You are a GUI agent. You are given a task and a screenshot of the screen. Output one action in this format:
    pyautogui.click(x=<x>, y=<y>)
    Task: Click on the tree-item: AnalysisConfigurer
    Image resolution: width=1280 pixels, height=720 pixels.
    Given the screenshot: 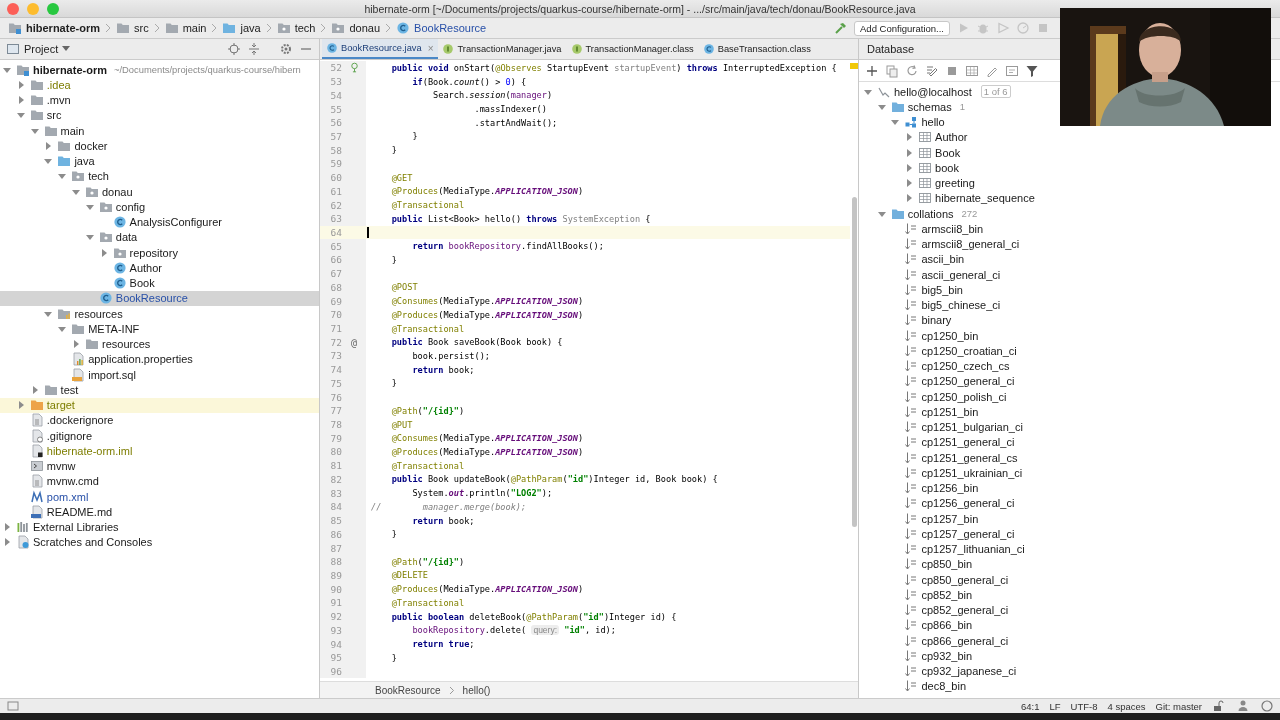 What is the action you would take?
    pyautogui.click(x=159, y=222)
    